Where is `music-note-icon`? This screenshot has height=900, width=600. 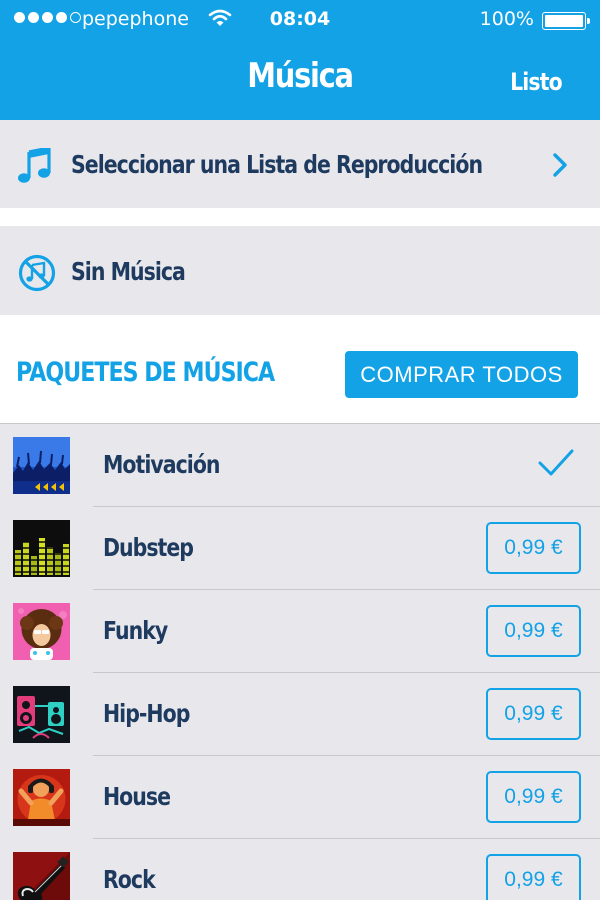 music-note-icon is located at coordinates (35, 167).